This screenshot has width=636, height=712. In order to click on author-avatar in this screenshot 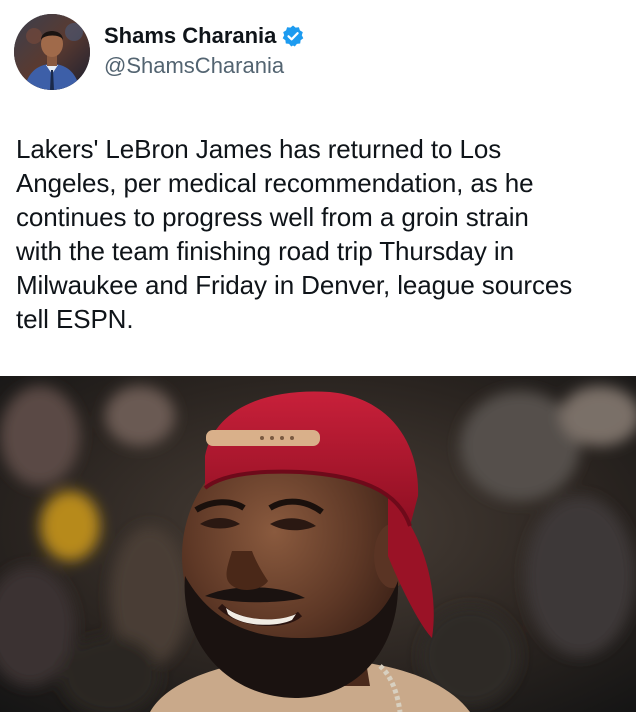, I will do `click(52, 52)`.